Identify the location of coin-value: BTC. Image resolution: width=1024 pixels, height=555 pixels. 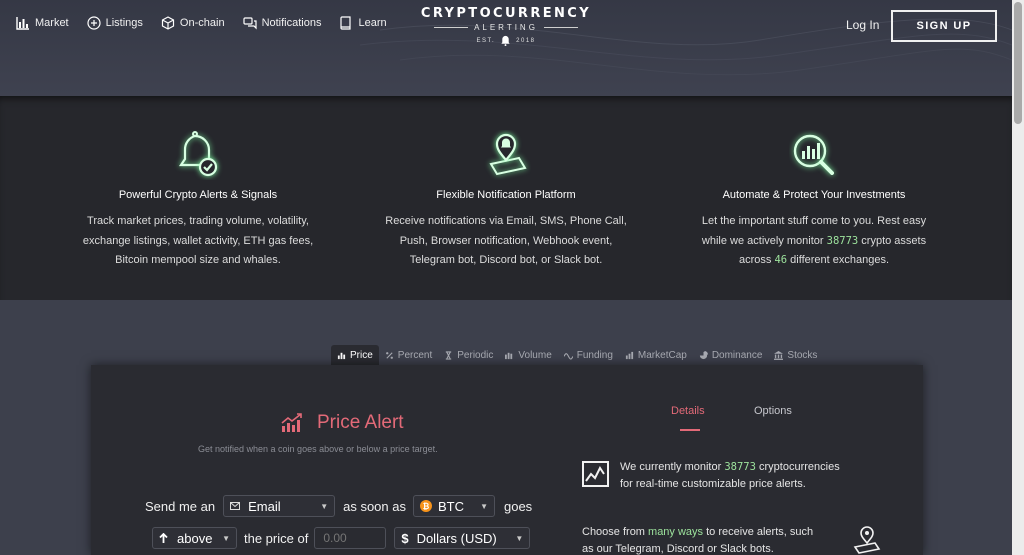
(450, 506).